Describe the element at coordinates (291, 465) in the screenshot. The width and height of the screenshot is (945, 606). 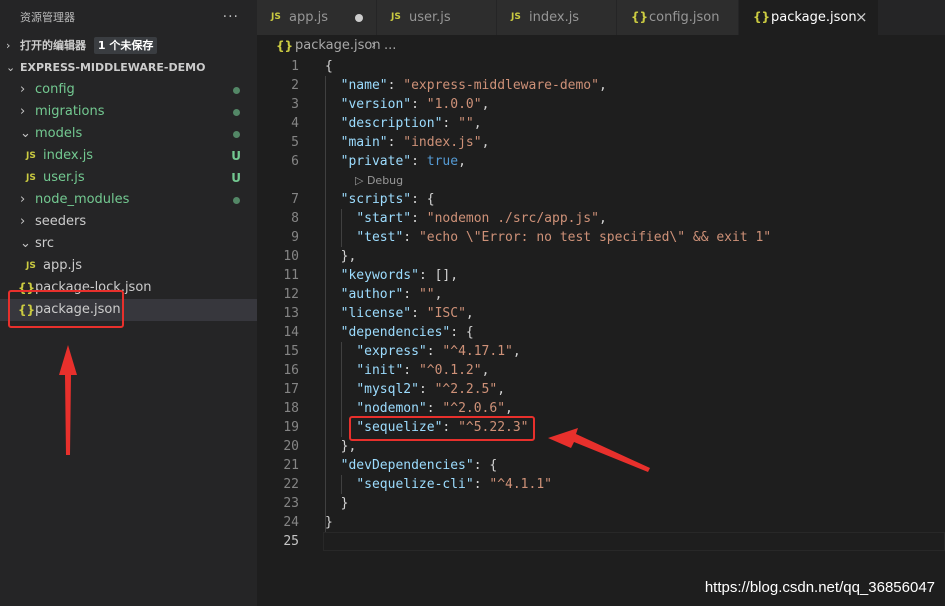
I see `line-number: 21` at that location.